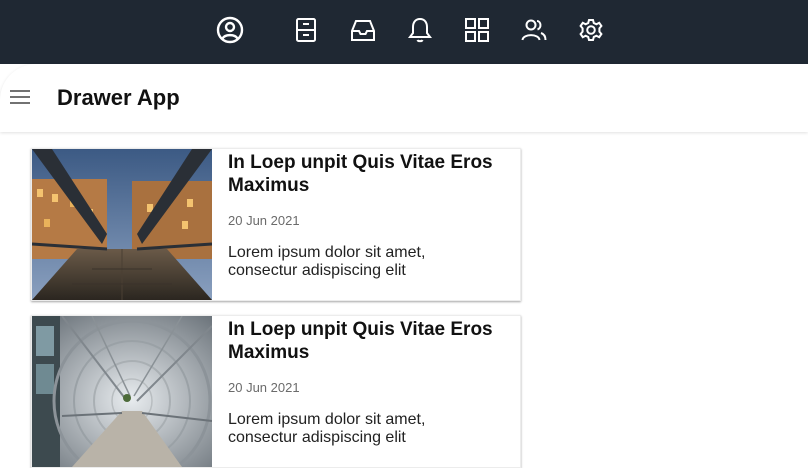 The width and height of the screenshot is (808, 468). I want to click on gear-icon, so click(591, 30).